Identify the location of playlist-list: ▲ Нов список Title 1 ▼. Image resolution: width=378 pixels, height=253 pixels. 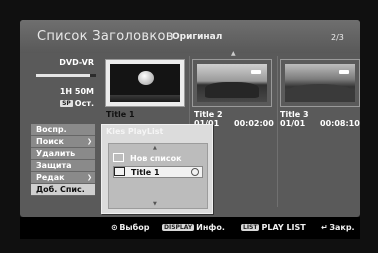
(158, 176).